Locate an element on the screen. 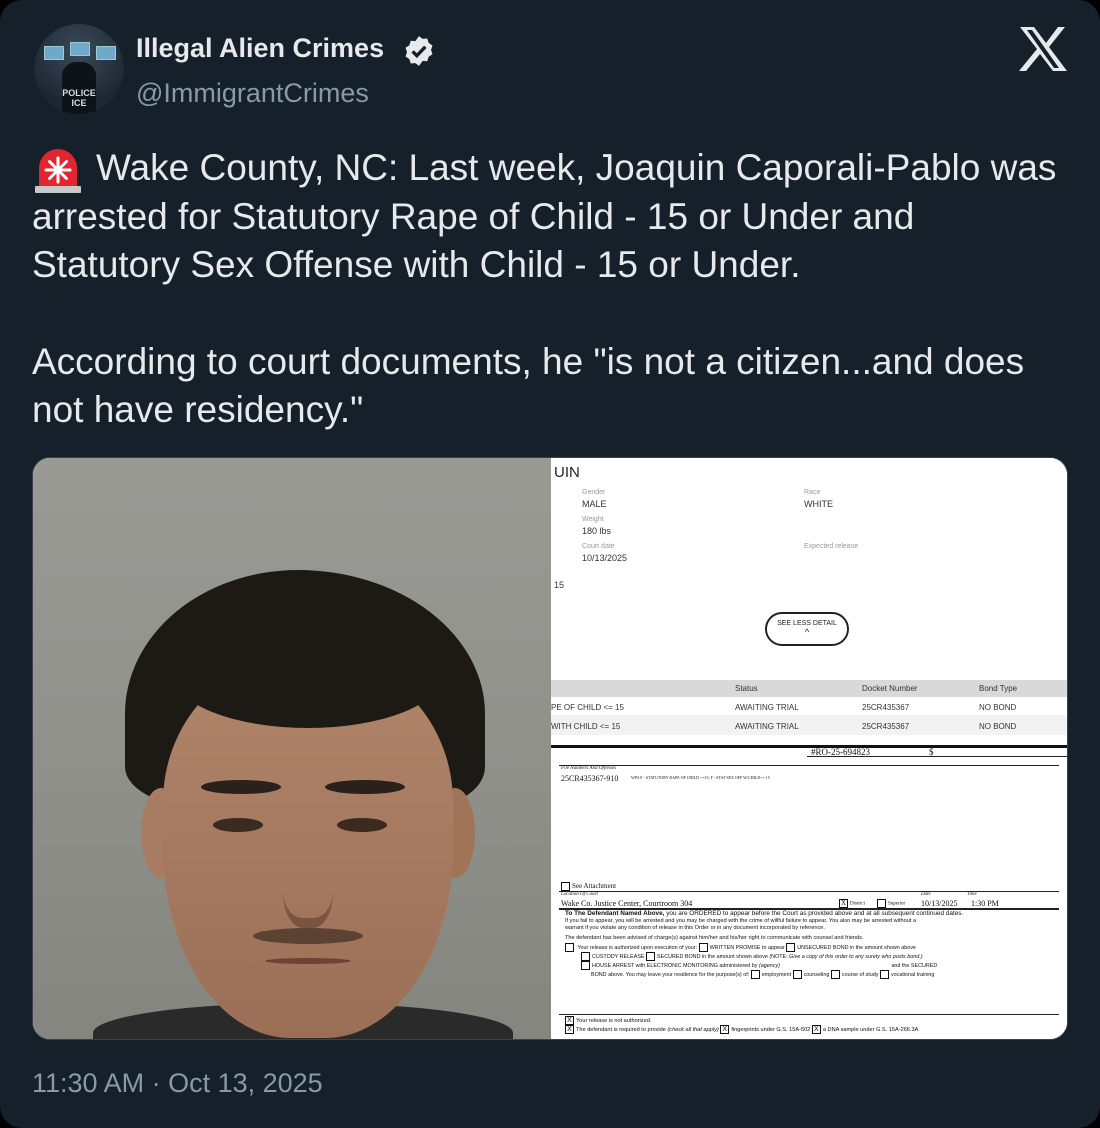 This screenshot has height=1128, width=1100. release-not-authorized: X Your release is not authorized. is located at coordinates (608, 1020).